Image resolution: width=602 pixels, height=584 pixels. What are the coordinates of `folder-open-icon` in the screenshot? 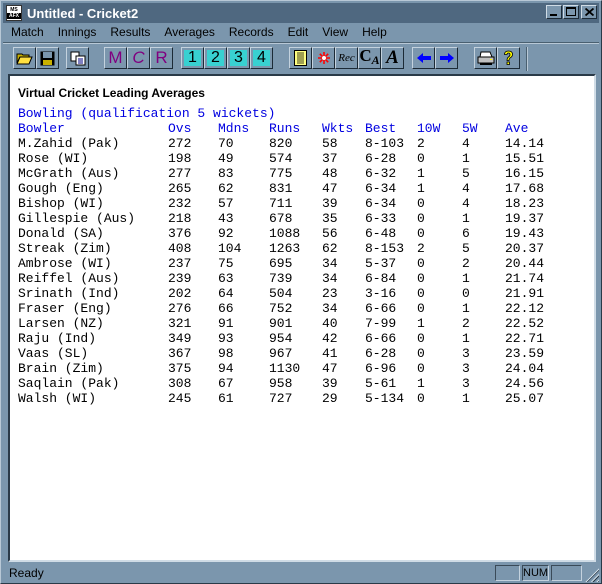 It's located at (24, 59).